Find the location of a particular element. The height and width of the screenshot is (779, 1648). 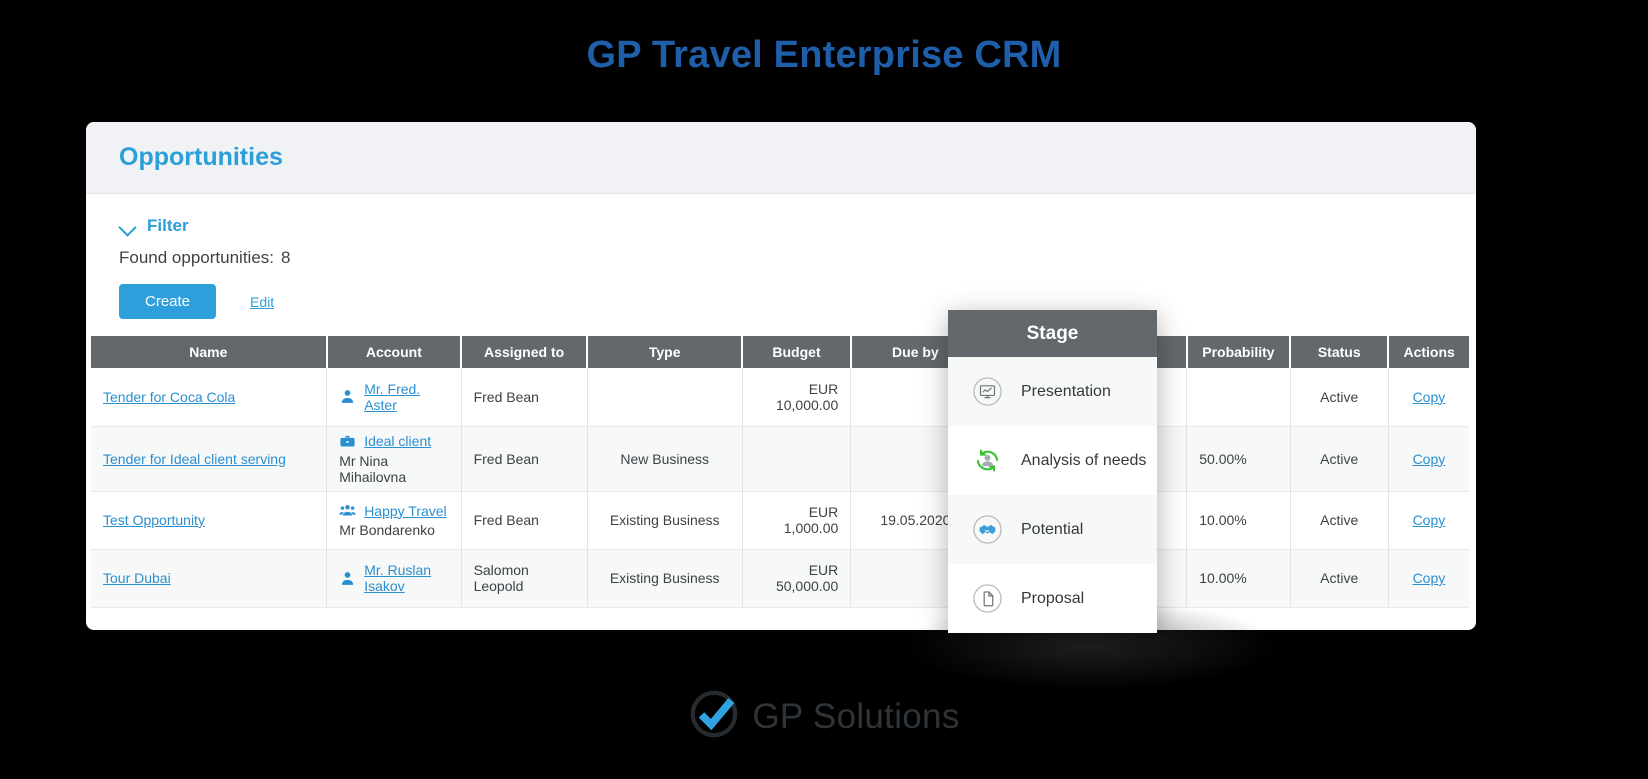

assigned-to-value: Salomon Leopold is located at coordinates (524, 578).